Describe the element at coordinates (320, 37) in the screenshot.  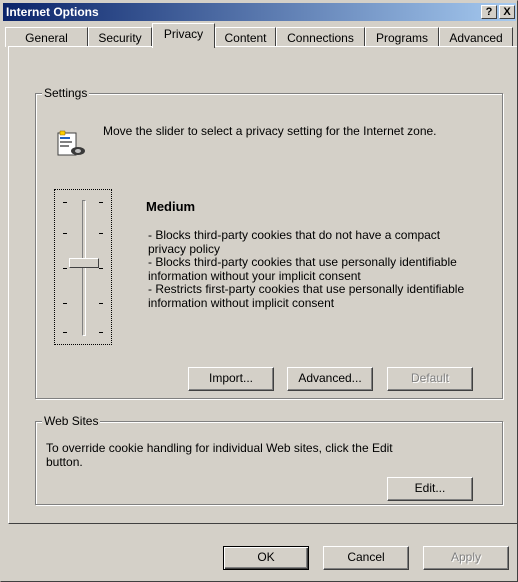
I see `tab-connections: Connections` at that location.